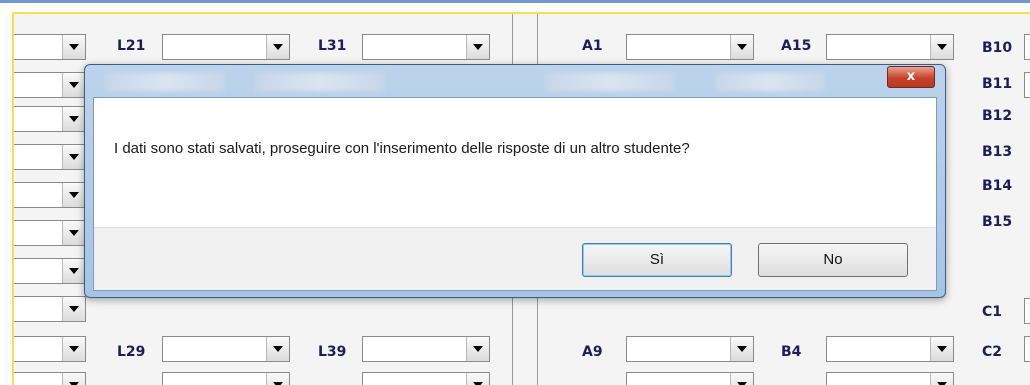 The height and width of the screenshot is (385, 1030). Describe the element at coordinates (997, 84) in the screenshot. I see `label-b11: B11` at that location.